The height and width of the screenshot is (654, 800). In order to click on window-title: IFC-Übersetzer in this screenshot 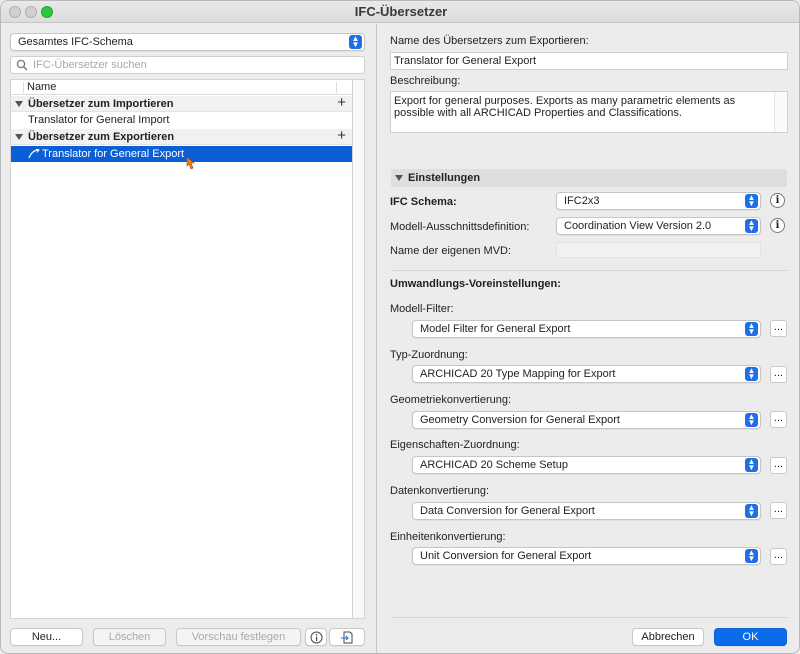, I will do `click(401, 11)`.